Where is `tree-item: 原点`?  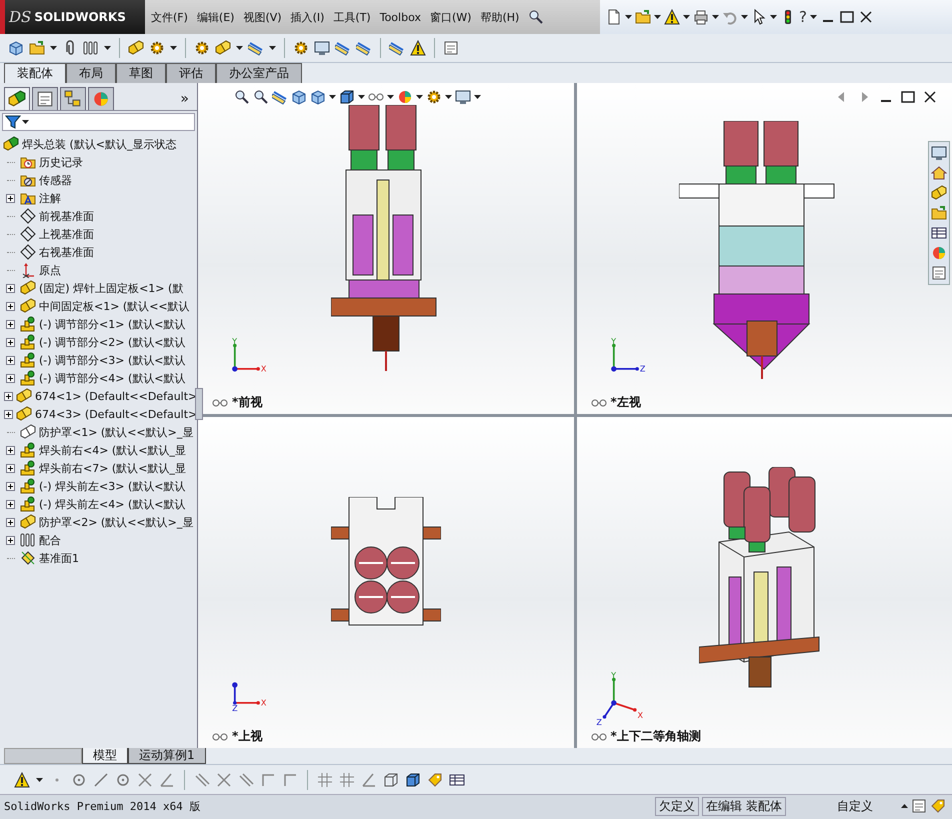
tree-item: 原点 is located at coordinates (50, 270).